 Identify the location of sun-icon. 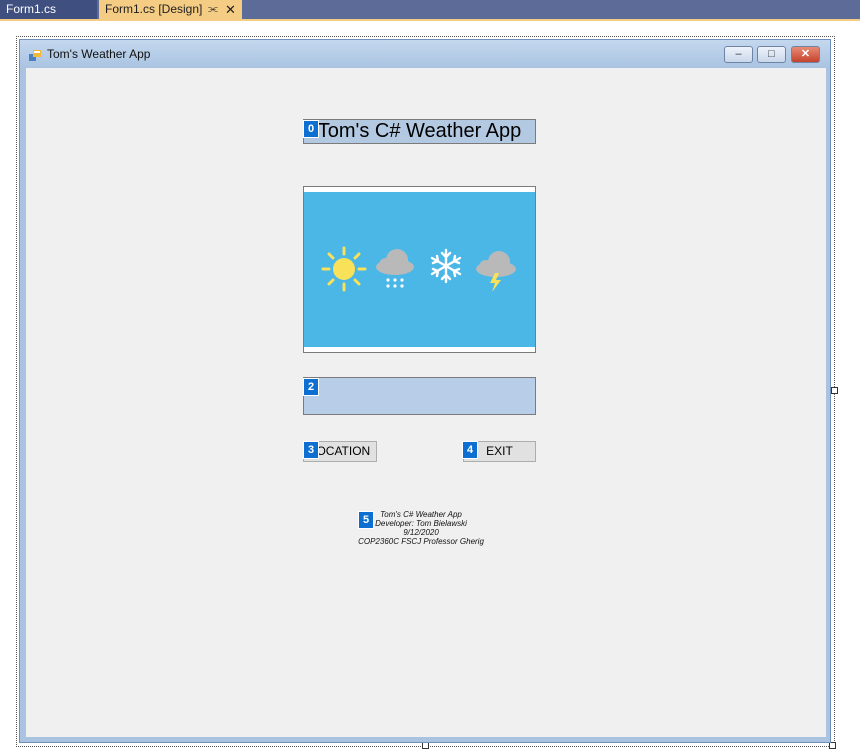
(344, 269).